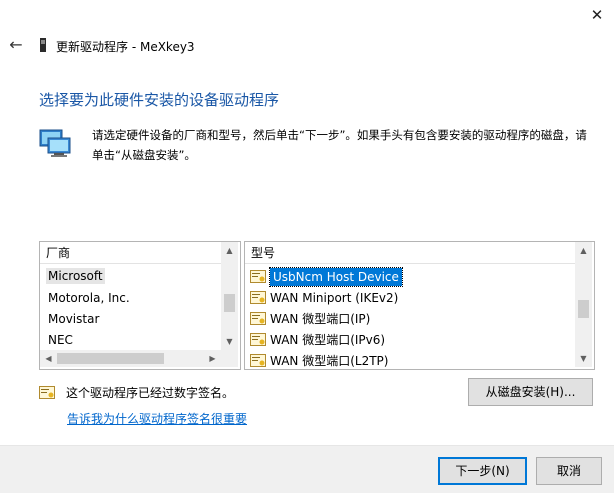  I want to click on manufacturer-item: Microsoft, so click(72, 276).